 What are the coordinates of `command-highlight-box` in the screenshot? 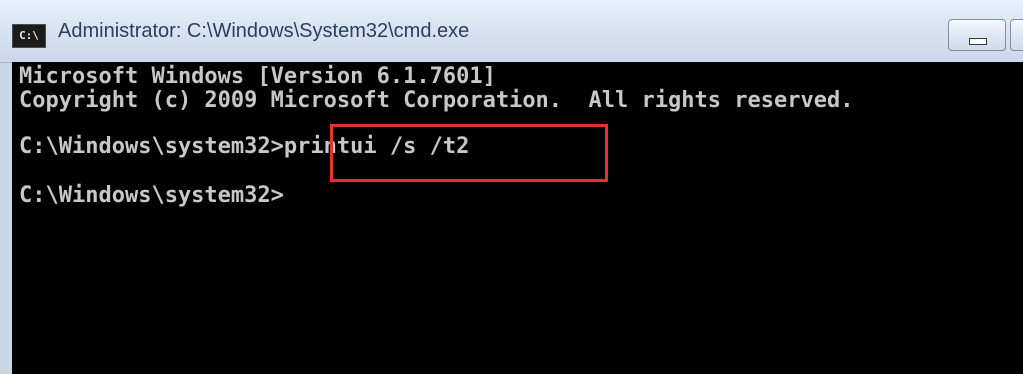 It's located at (469, 153).